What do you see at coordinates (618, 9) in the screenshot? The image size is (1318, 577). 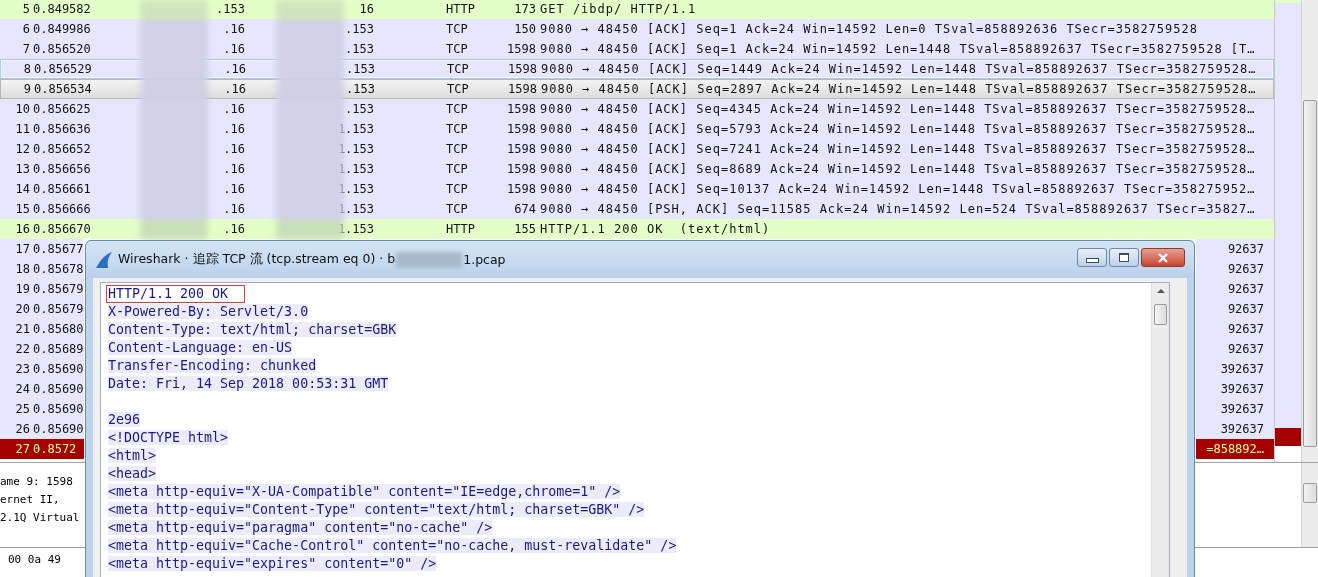 I see `packet-info: GET /ibdp/ HTTP/1.1` at bounding box center [618, 9].